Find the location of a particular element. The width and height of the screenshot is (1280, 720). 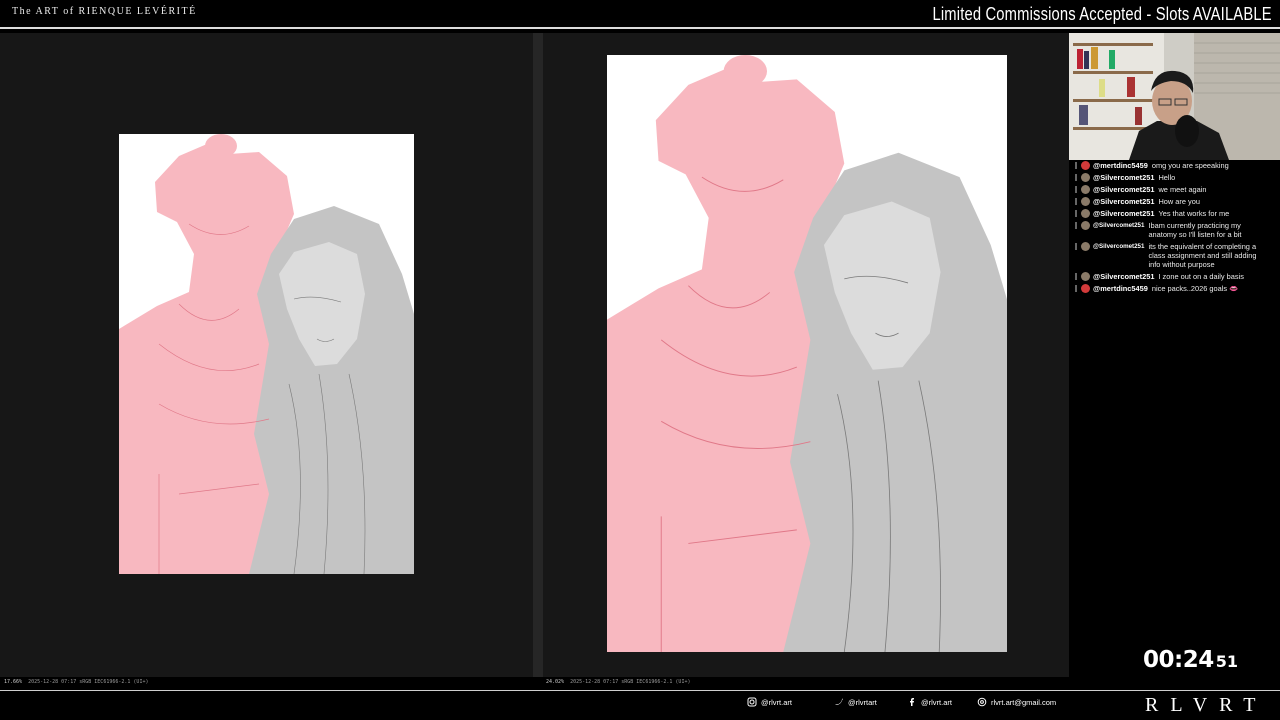

facebook-link: @rlvrt.art is located at coordinates (929, 702).